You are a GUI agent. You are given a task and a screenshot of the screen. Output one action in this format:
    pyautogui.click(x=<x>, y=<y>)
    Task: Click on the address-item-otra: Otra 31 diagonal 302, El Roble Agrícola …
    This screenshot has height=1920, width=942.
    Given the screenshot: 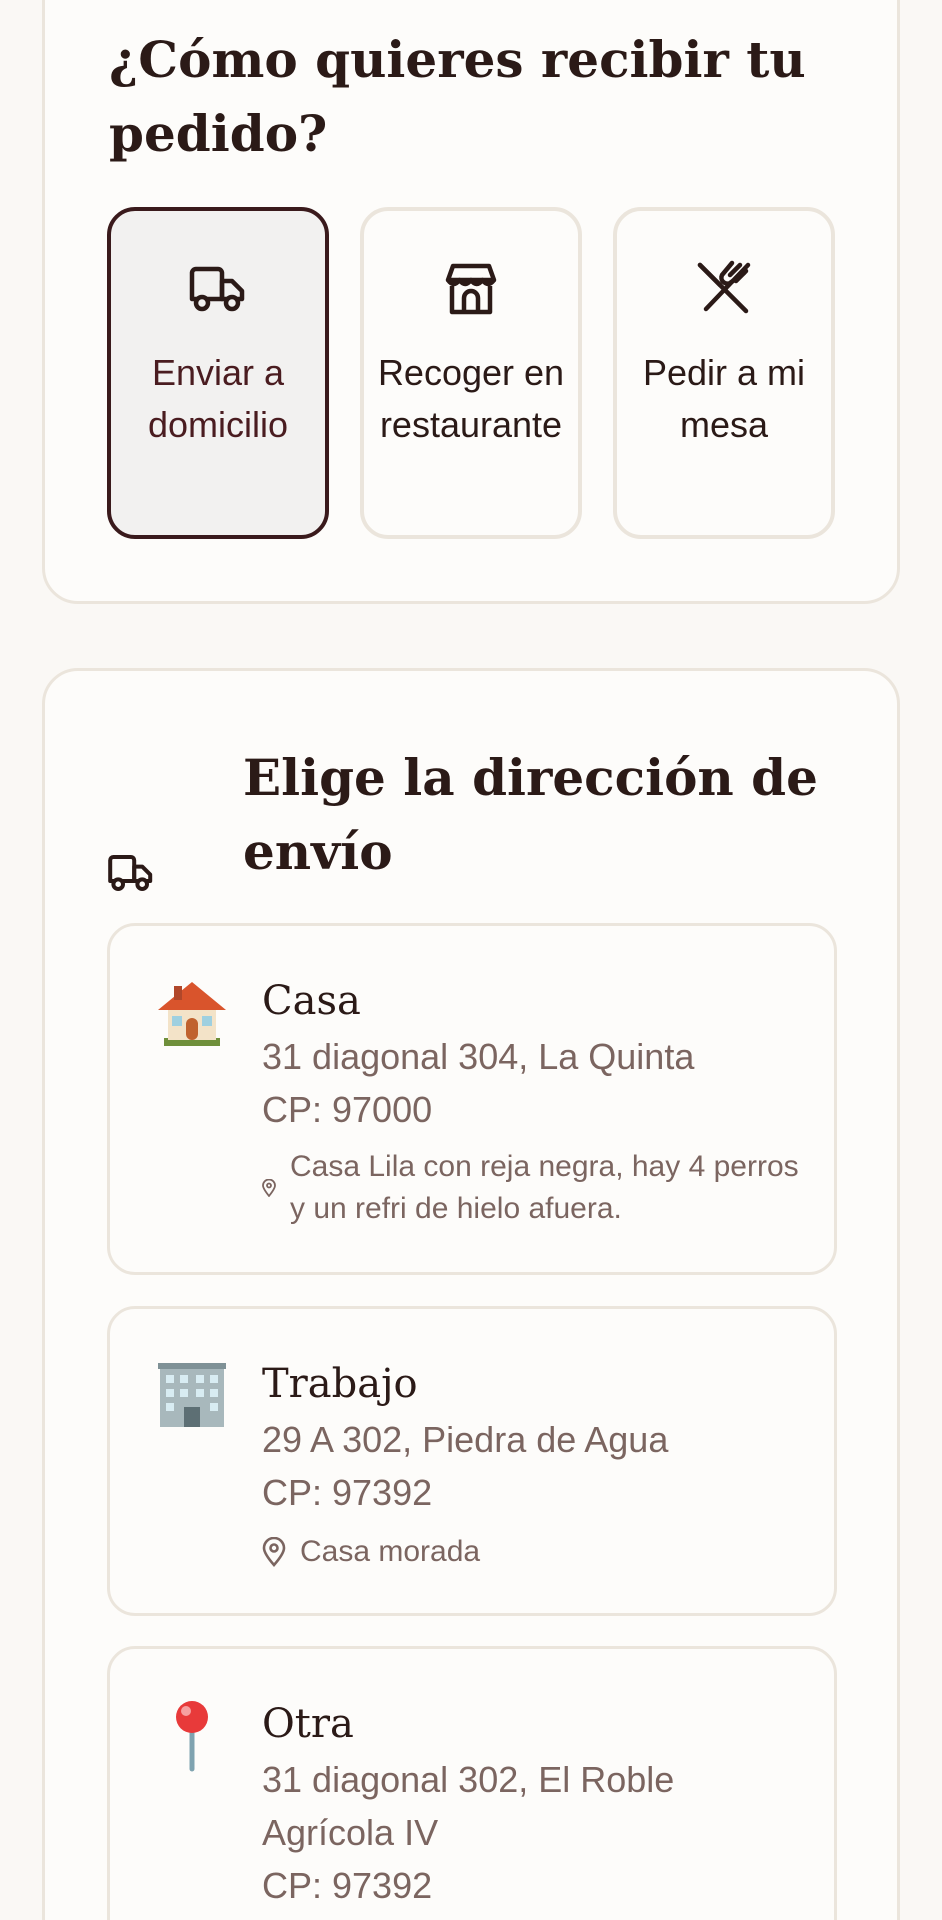 What is the action you would take?
    pyautogui.click(x=472, y=1783)
    